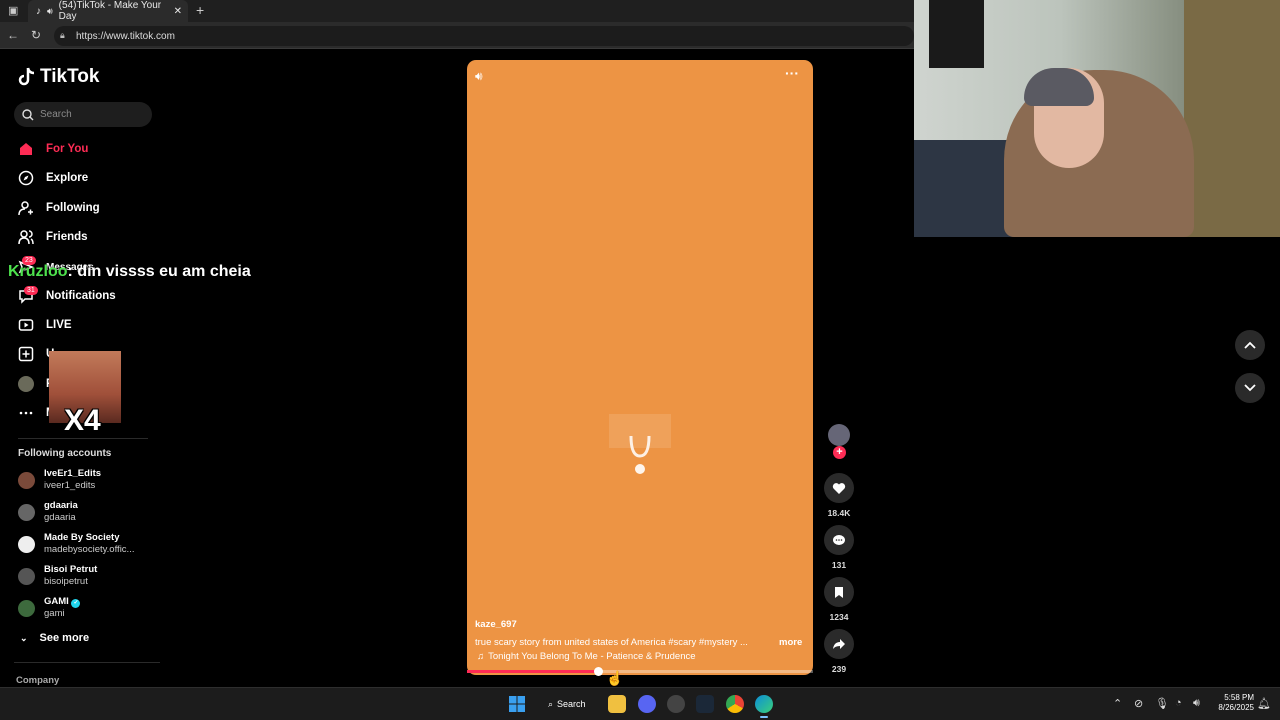  What do you see at coordinates (551, 703) in the screenshot?
I see `search-icon: ⌕` at bounding box center [551, 703].